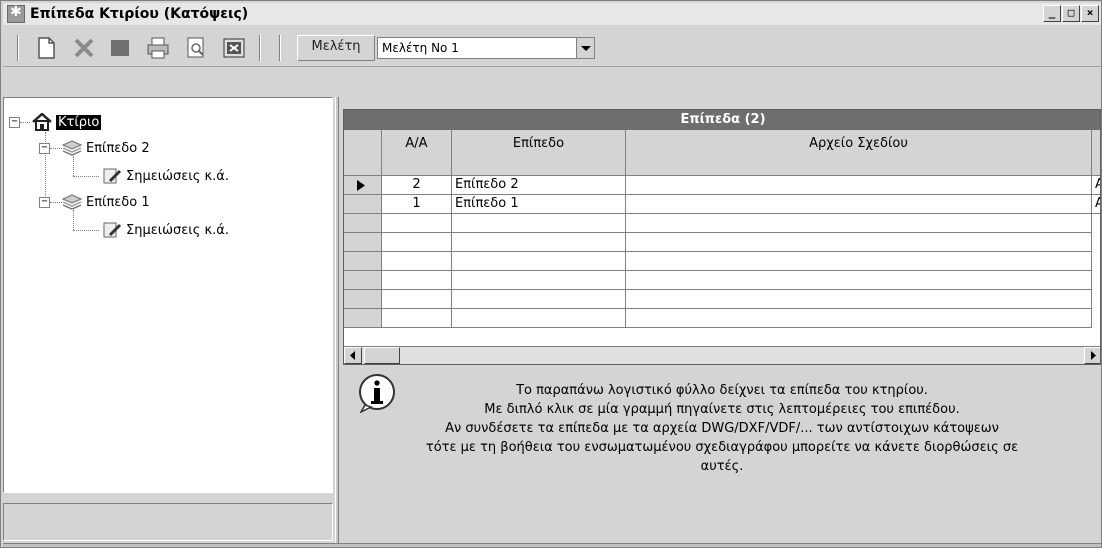 This screenshot has height=548, width=1102. I want to click on close-sheet-icon, so click(234, 48).